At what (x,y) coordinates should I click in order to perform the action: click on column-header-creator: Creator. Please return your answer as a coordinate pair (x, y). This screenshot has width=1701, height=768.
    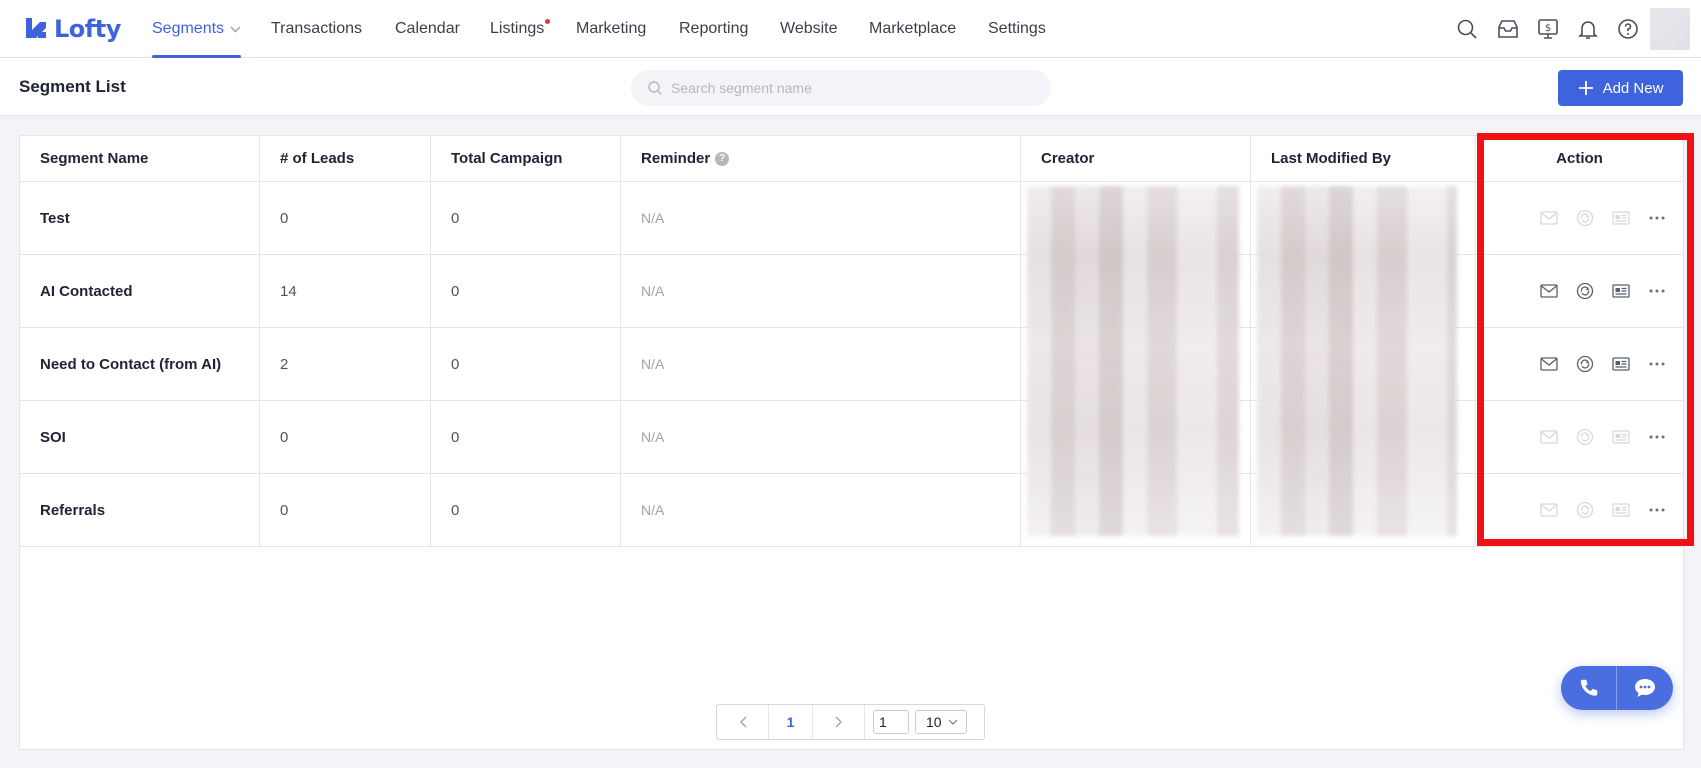
    Looking at the image, I should click on (1136, 158).